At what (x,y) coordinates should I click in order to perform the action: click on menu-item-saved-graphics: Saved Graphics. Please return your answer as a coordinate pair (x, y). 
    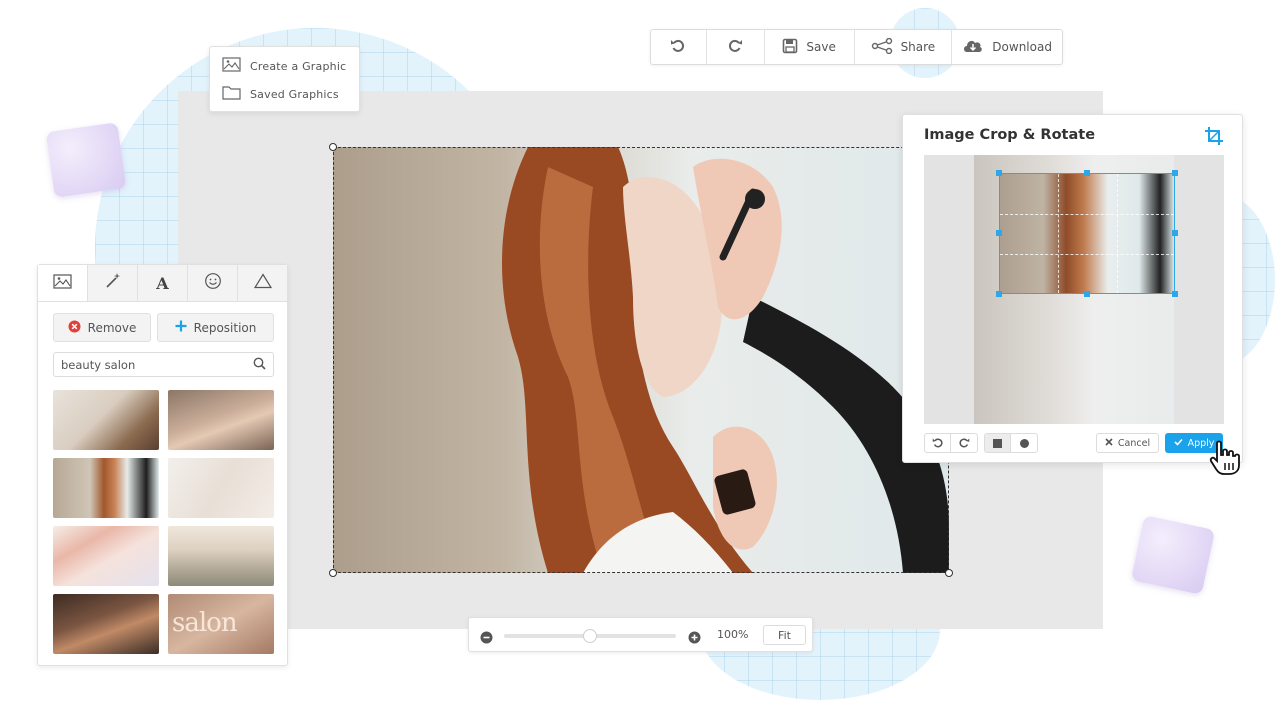
    Looking at the image, I should click on (284, 94).